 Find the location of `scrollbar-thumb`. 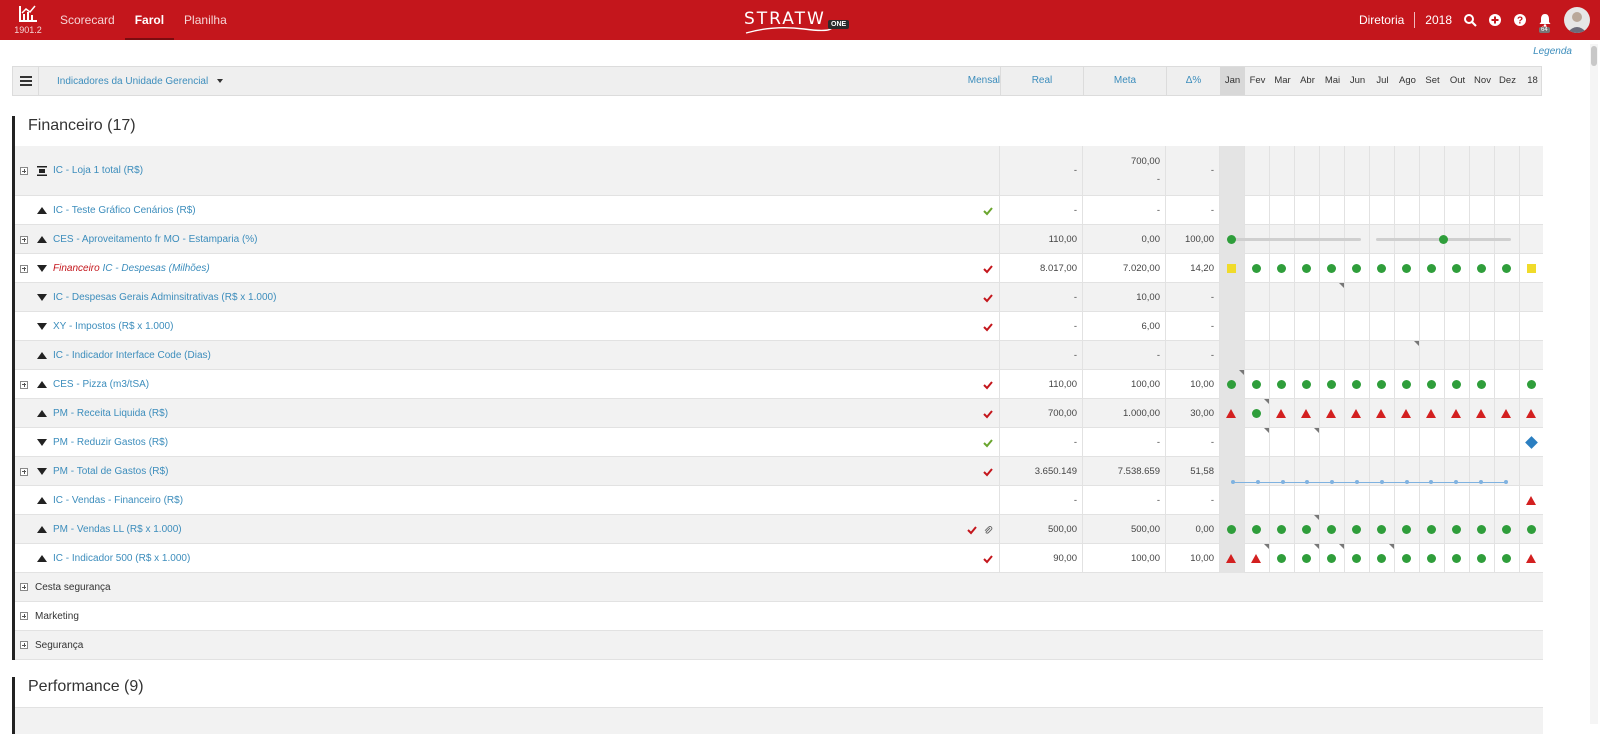

scrollbar-thumb is located at coordinates (1594, 56).